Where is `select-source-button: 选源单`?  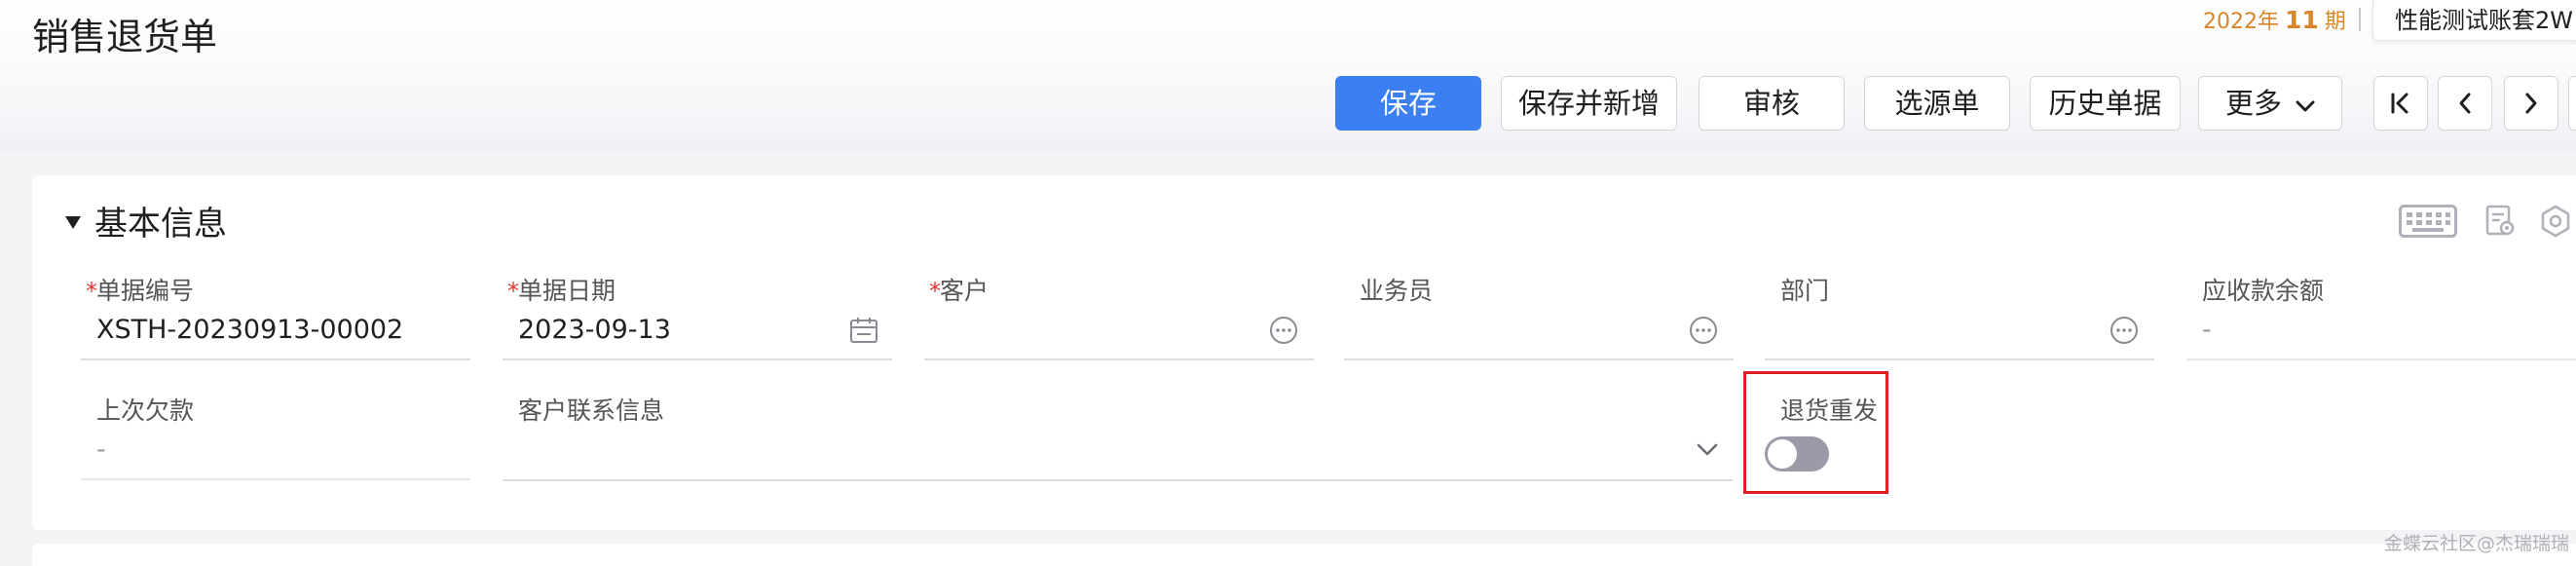 select-source-button: 选源单 is located at coordinates (1937, 103).